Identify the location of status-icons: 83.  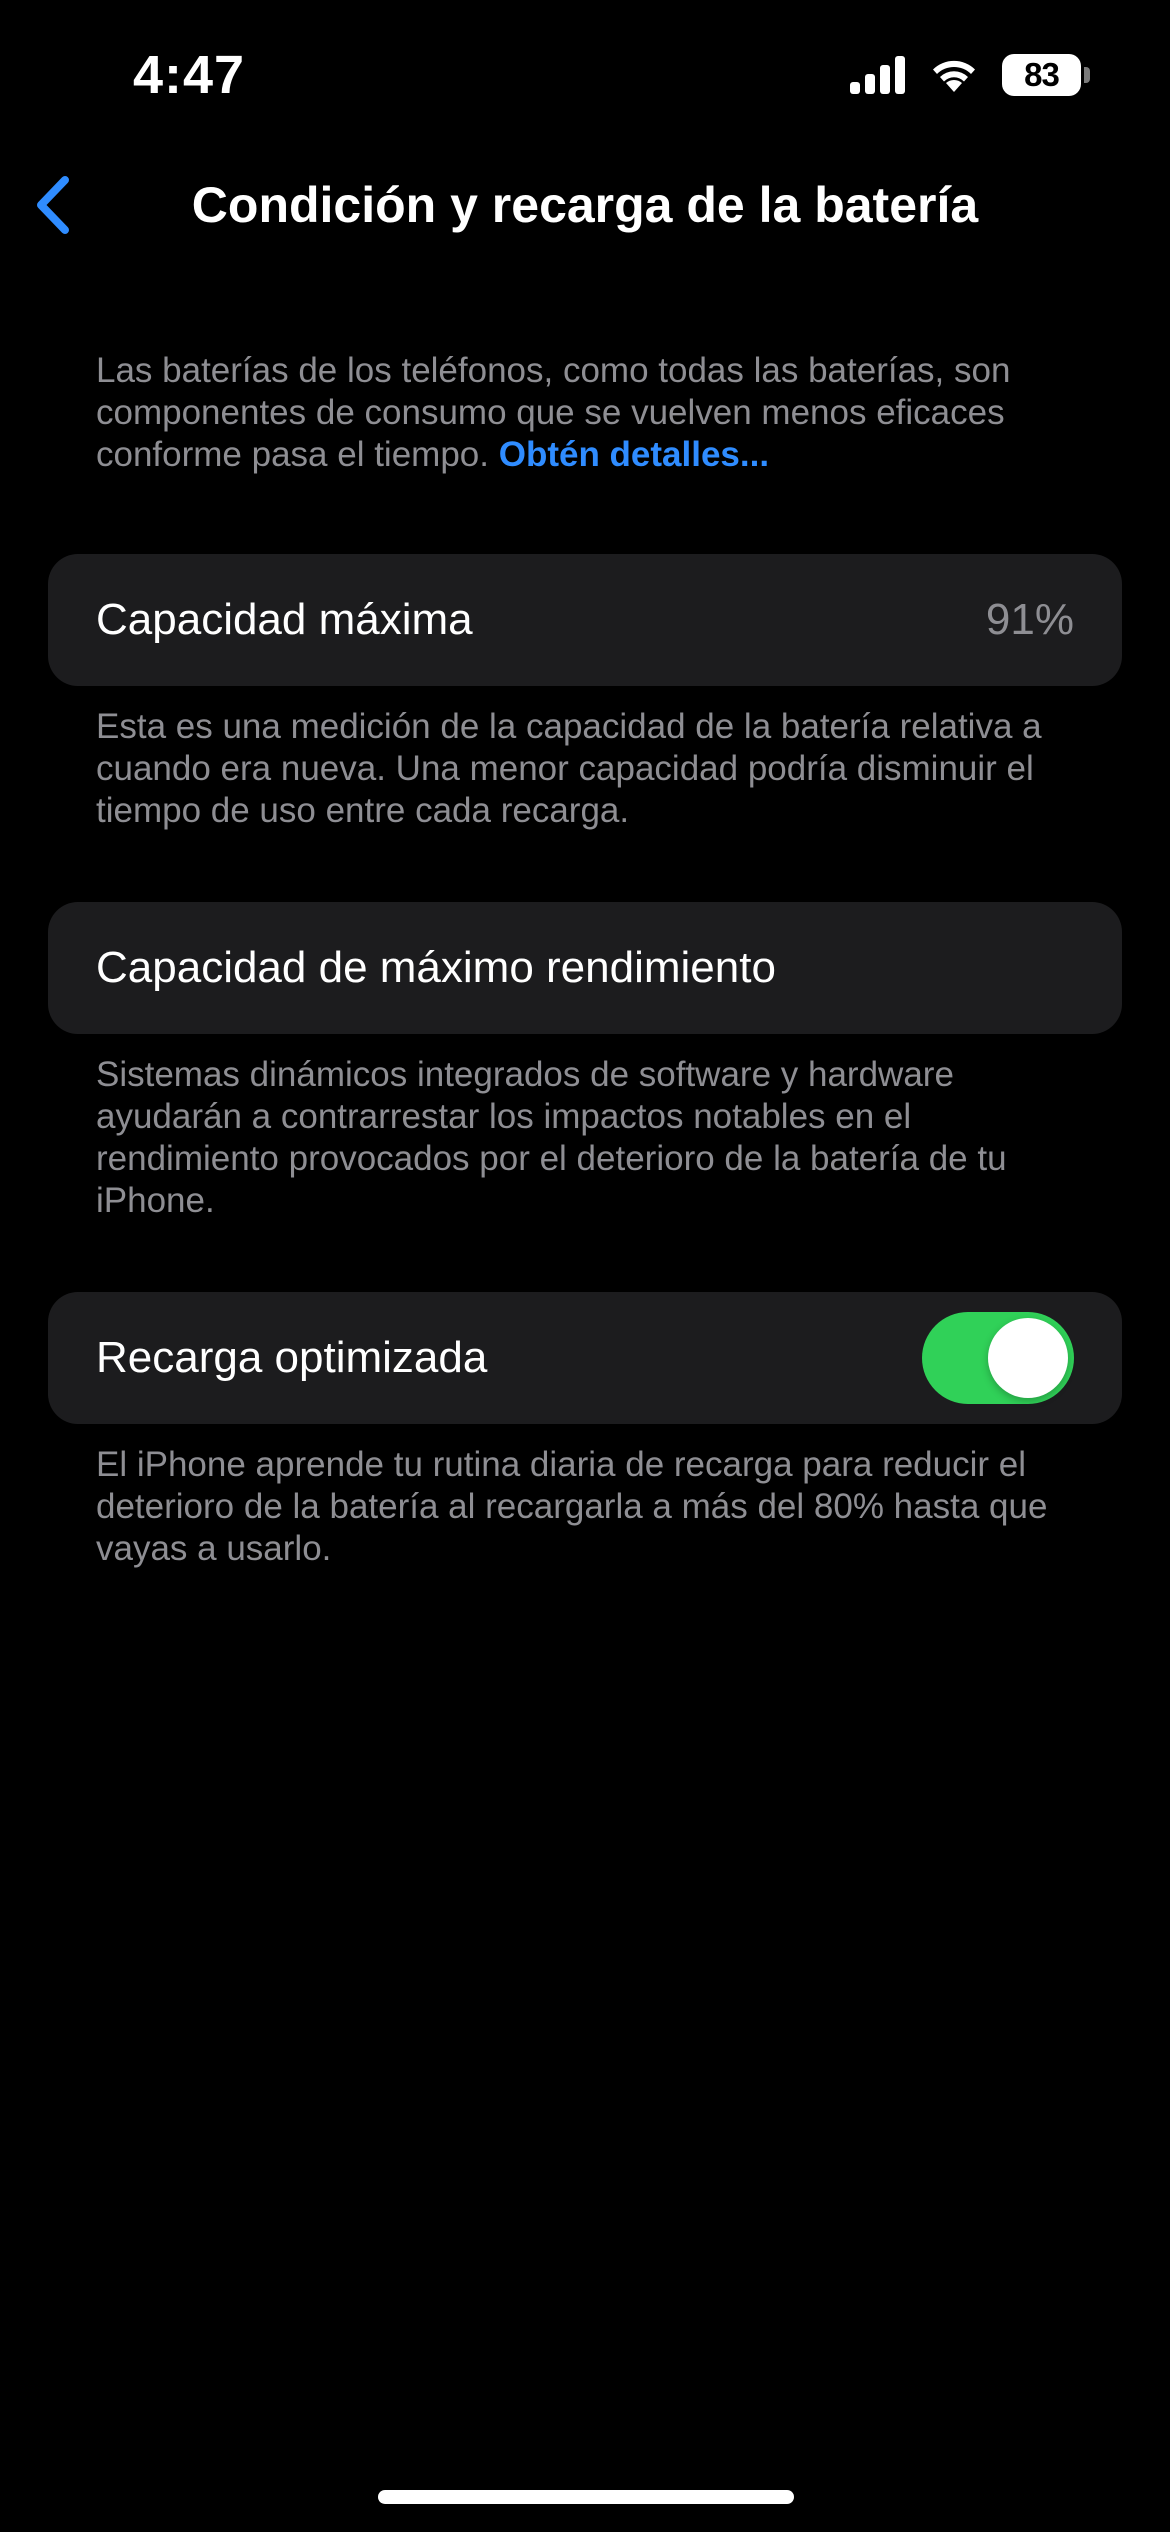
(970, 75).